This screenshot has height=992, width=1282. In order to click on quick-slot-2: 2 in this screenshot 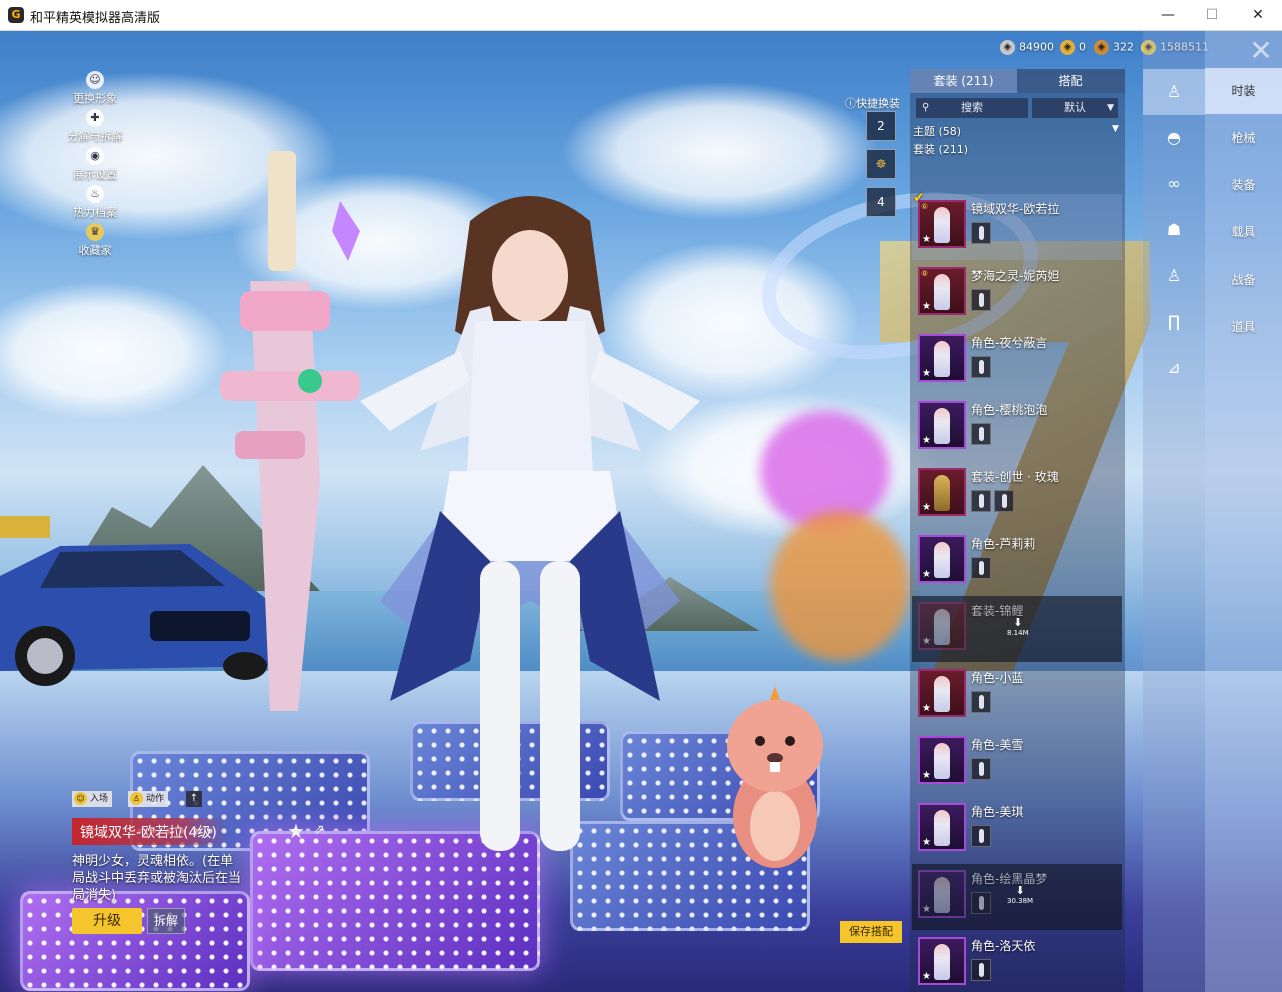, I will do `click(881, 126)`.